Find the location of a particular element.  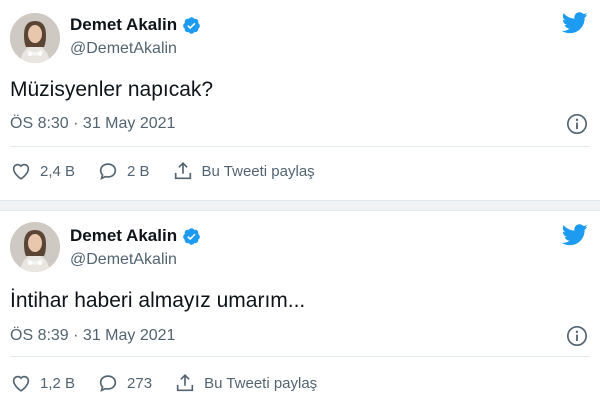

action-bar: 1,2 B 273 Bu Tweeti paylaş is located at coordinates (174, 383).